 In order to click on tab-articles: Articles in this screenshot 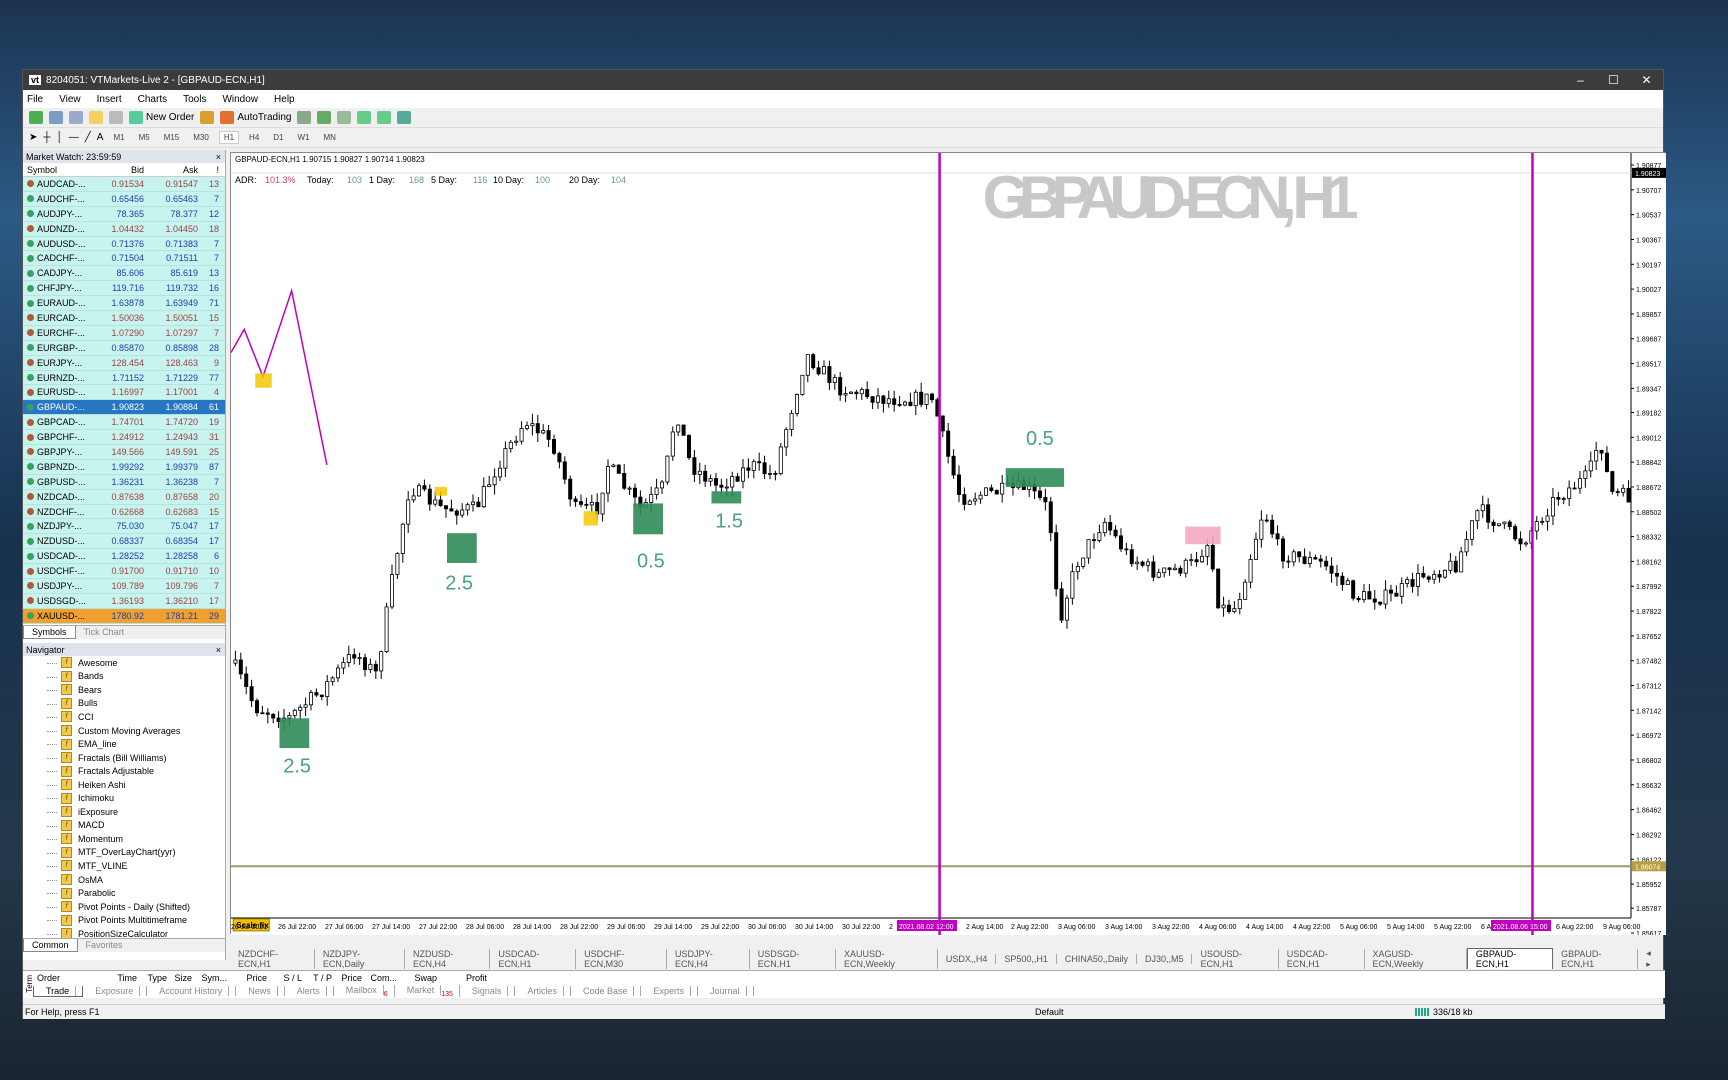, I will do `click(543, 991)`.